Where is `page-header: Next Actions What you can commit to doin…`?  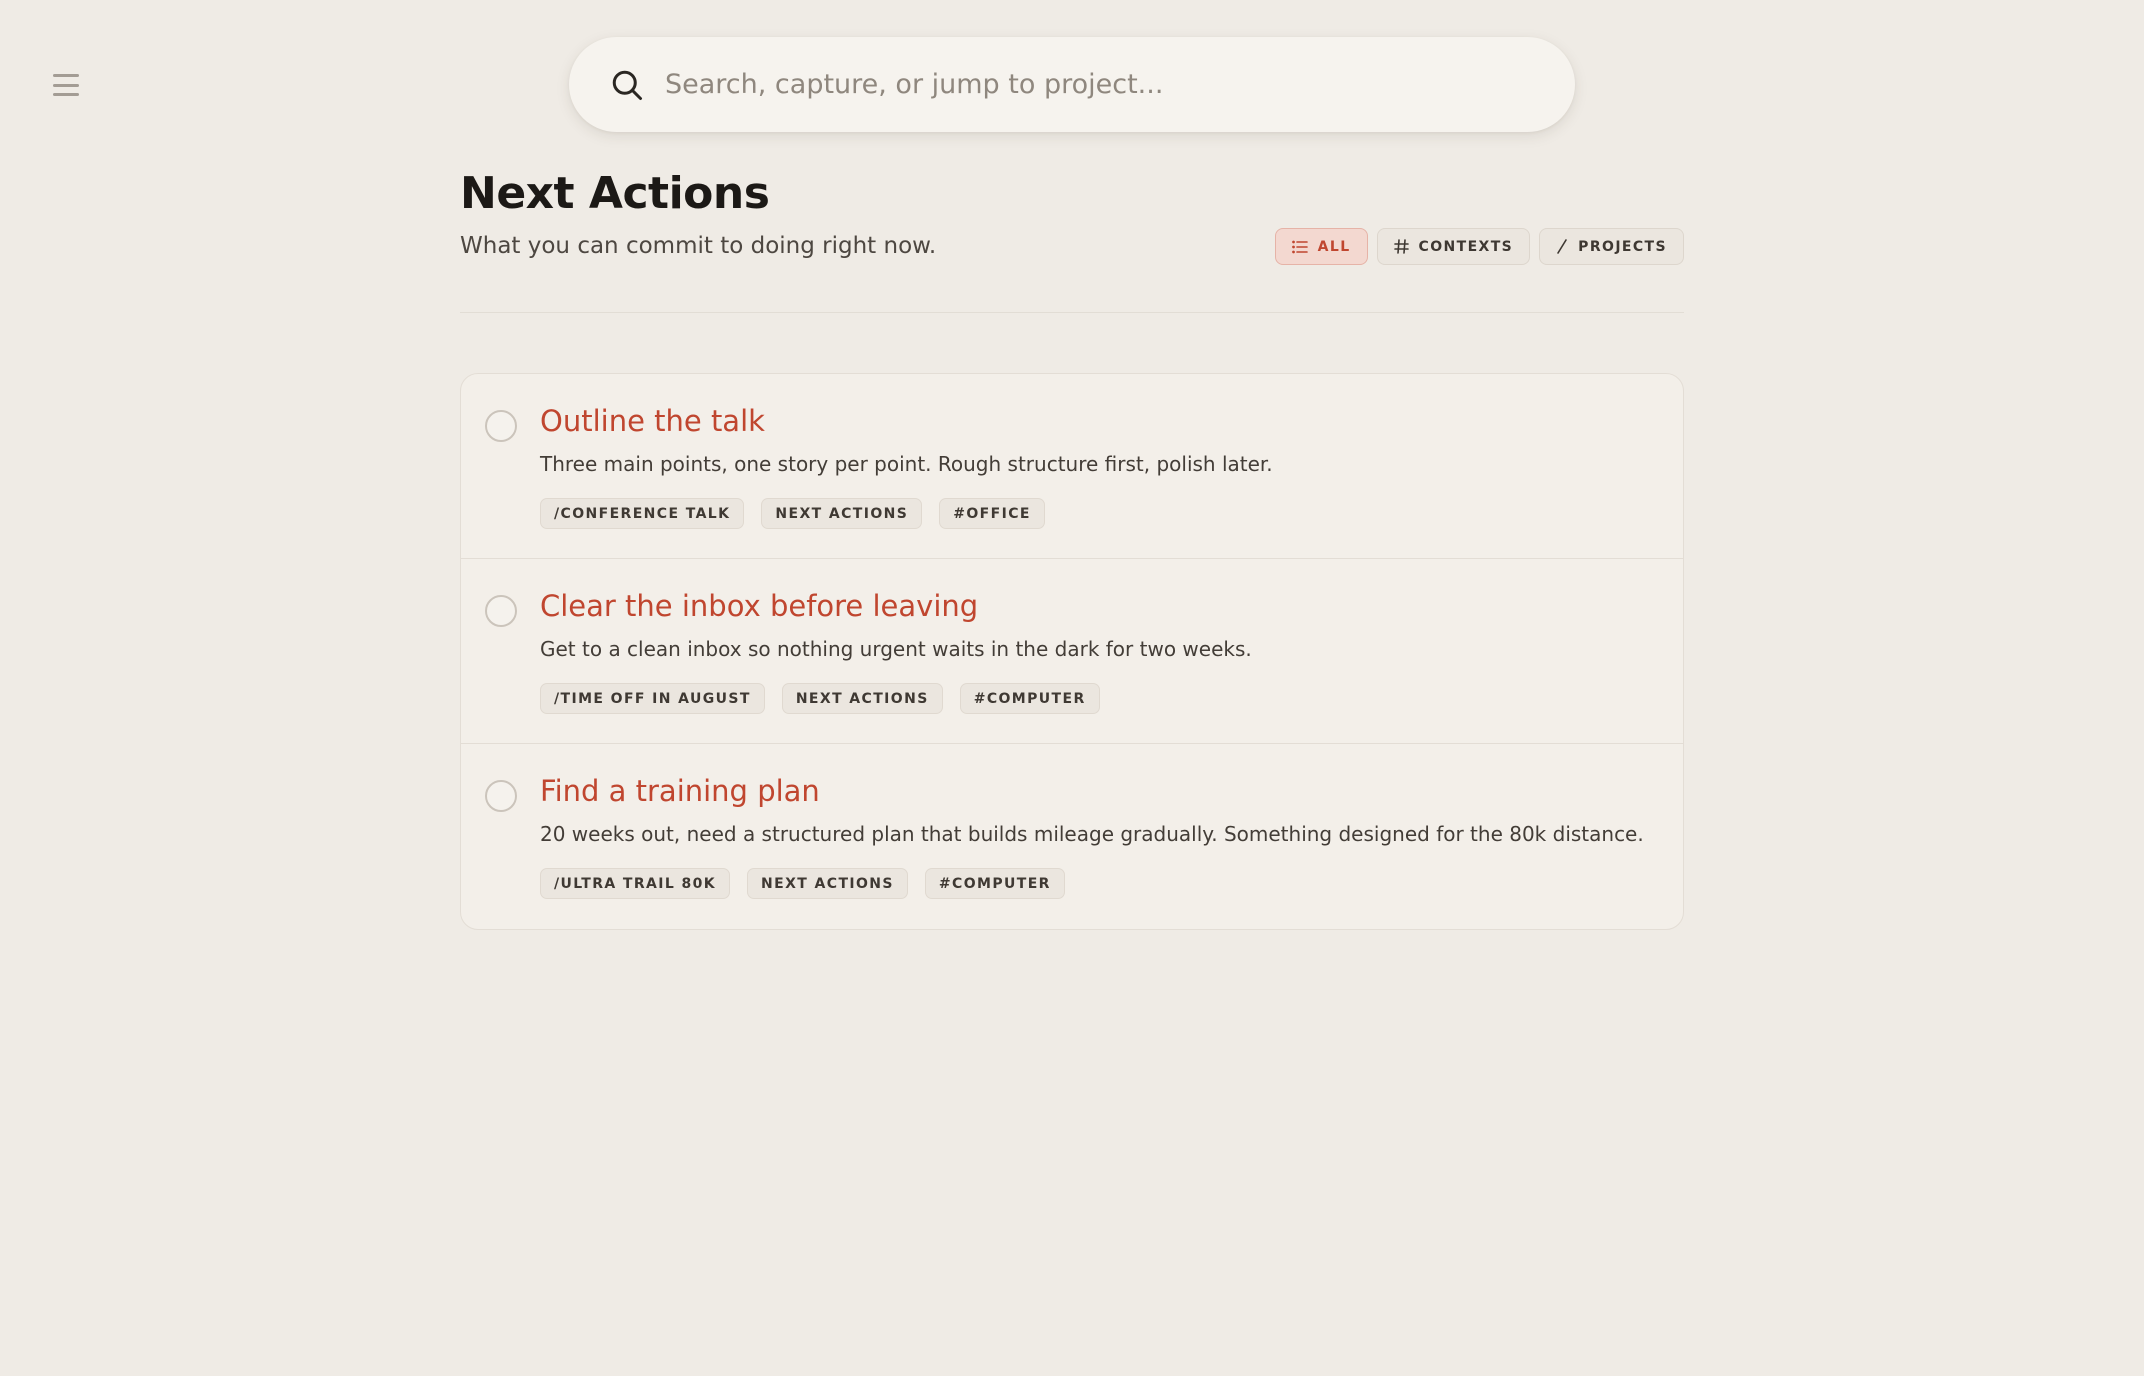 page-header: Next Actions What you can commit to doin… is located at coordinates (1072, 216).